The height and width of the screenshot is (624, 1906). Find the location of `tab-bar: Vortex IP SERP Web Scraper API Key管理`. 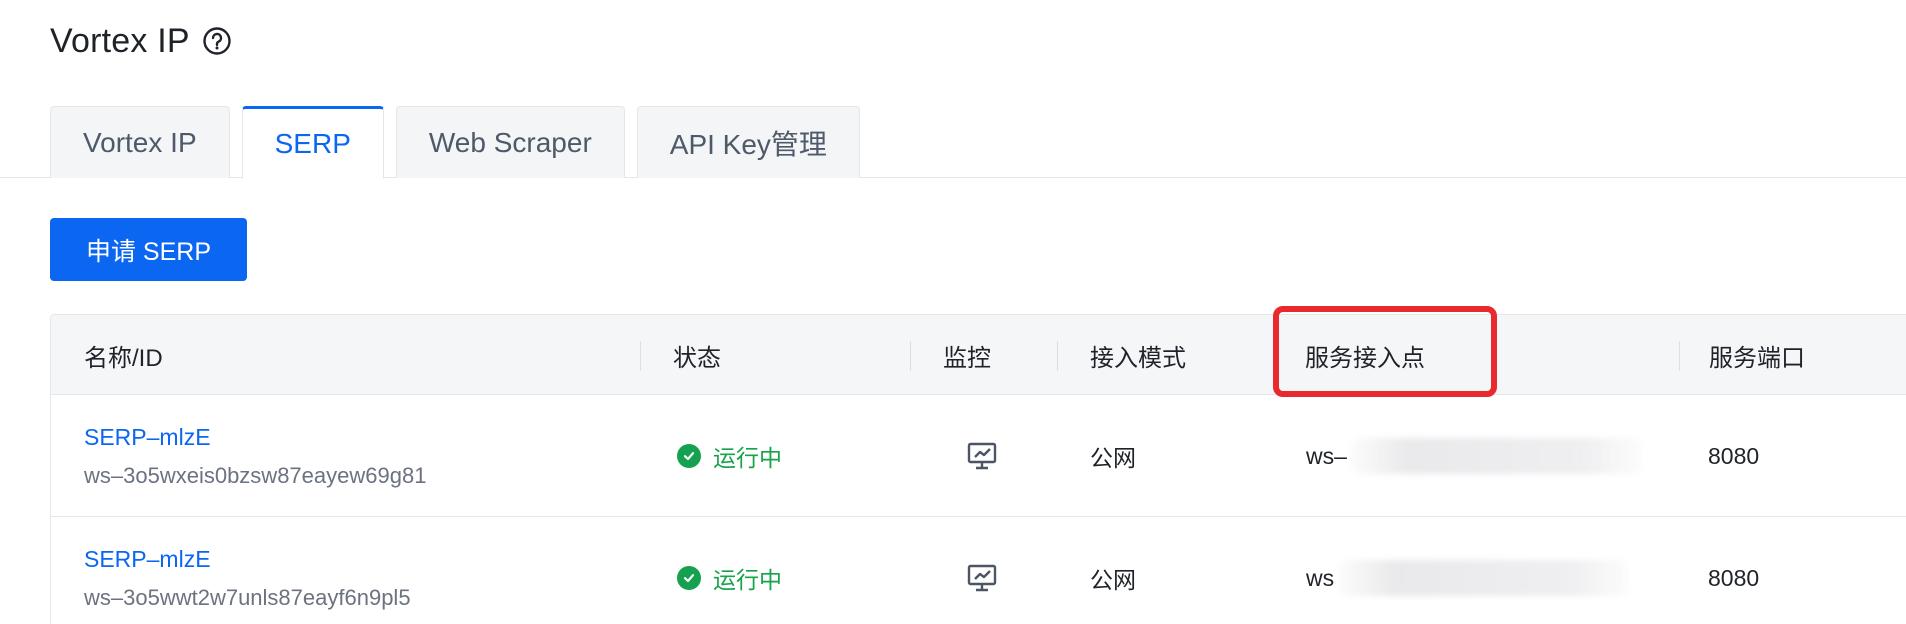

tab-bar: Vortex IP SERP Web Scraper API Key管理 is located at coordinates (455, 142).